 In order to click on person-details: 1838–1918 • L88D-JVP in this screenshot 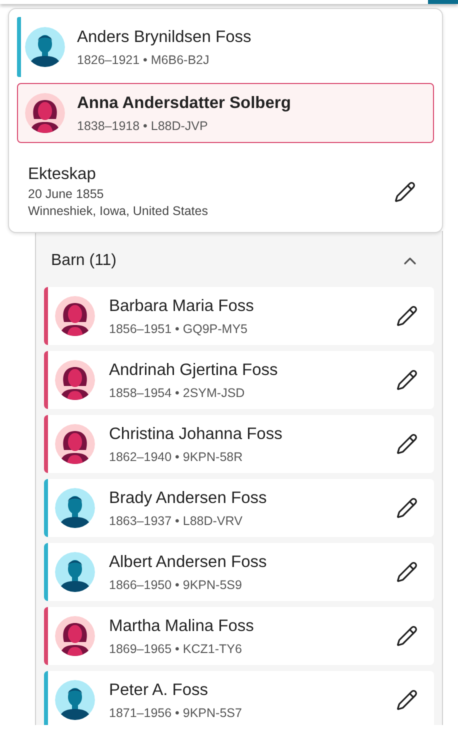, I will do `click(143, 125)`.